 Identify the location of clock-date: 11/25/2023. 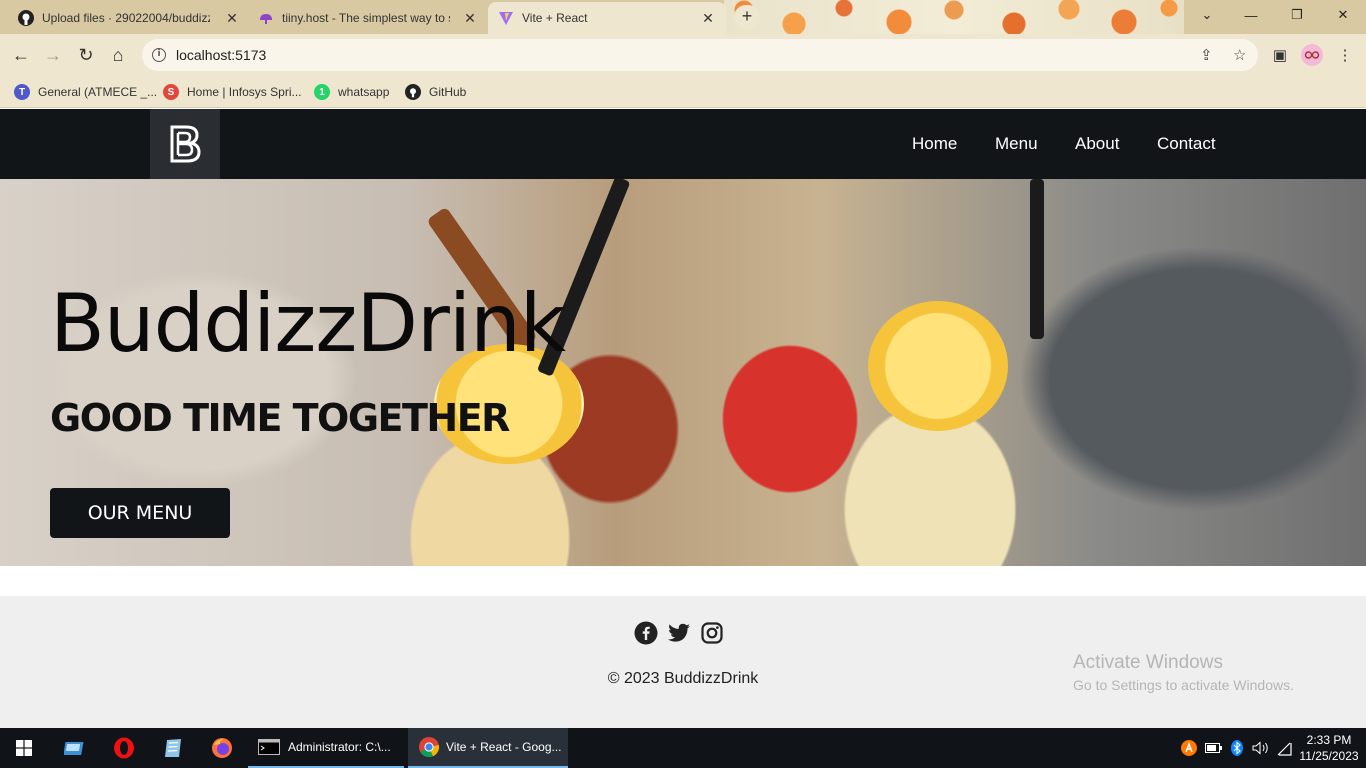
(1329, 756).